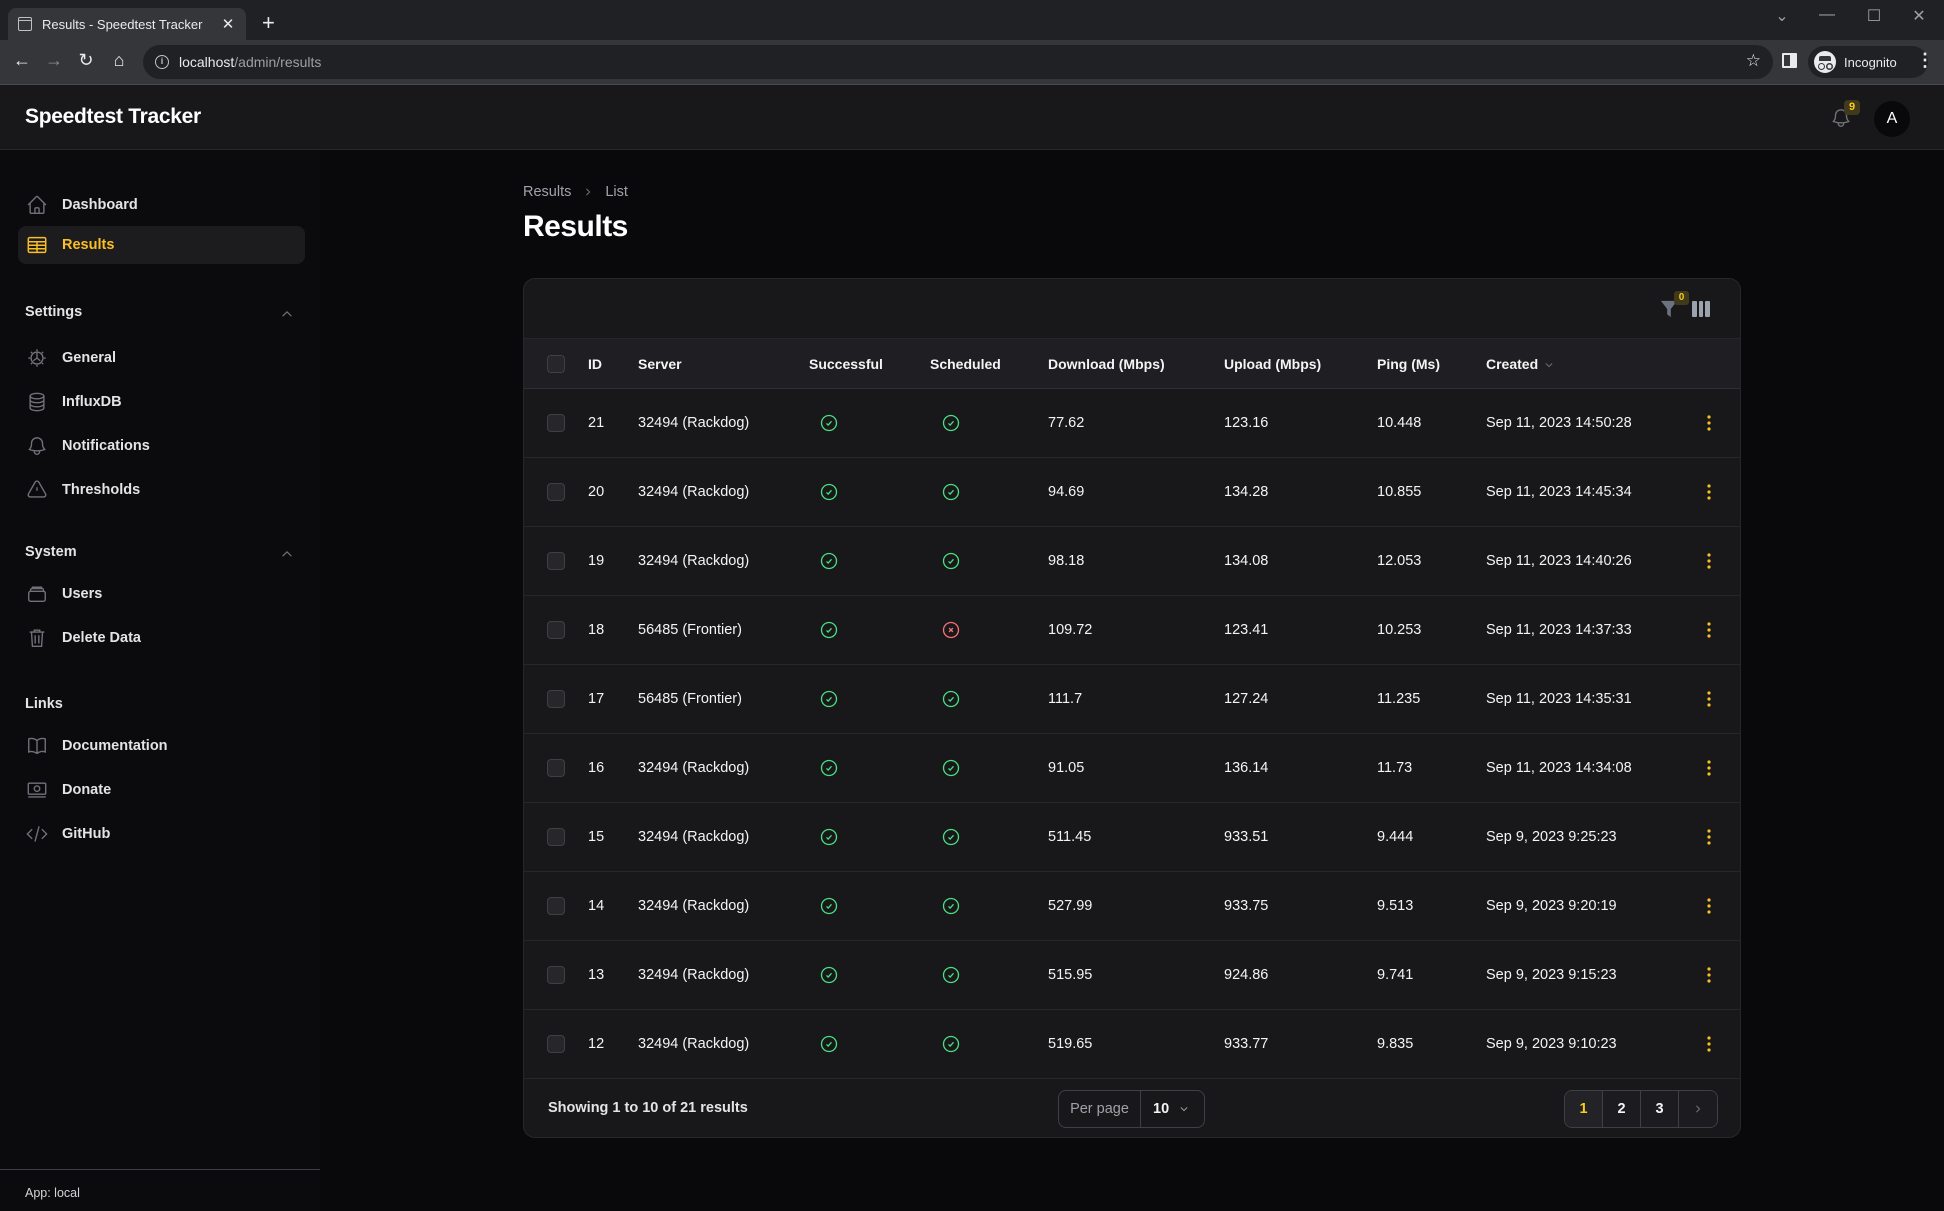 This screenshot has width=1944, height=1211. Describe the element at coordinates (1925, 60) in the screenshot. I see `browser-menu-icon: ⋮` at that location.